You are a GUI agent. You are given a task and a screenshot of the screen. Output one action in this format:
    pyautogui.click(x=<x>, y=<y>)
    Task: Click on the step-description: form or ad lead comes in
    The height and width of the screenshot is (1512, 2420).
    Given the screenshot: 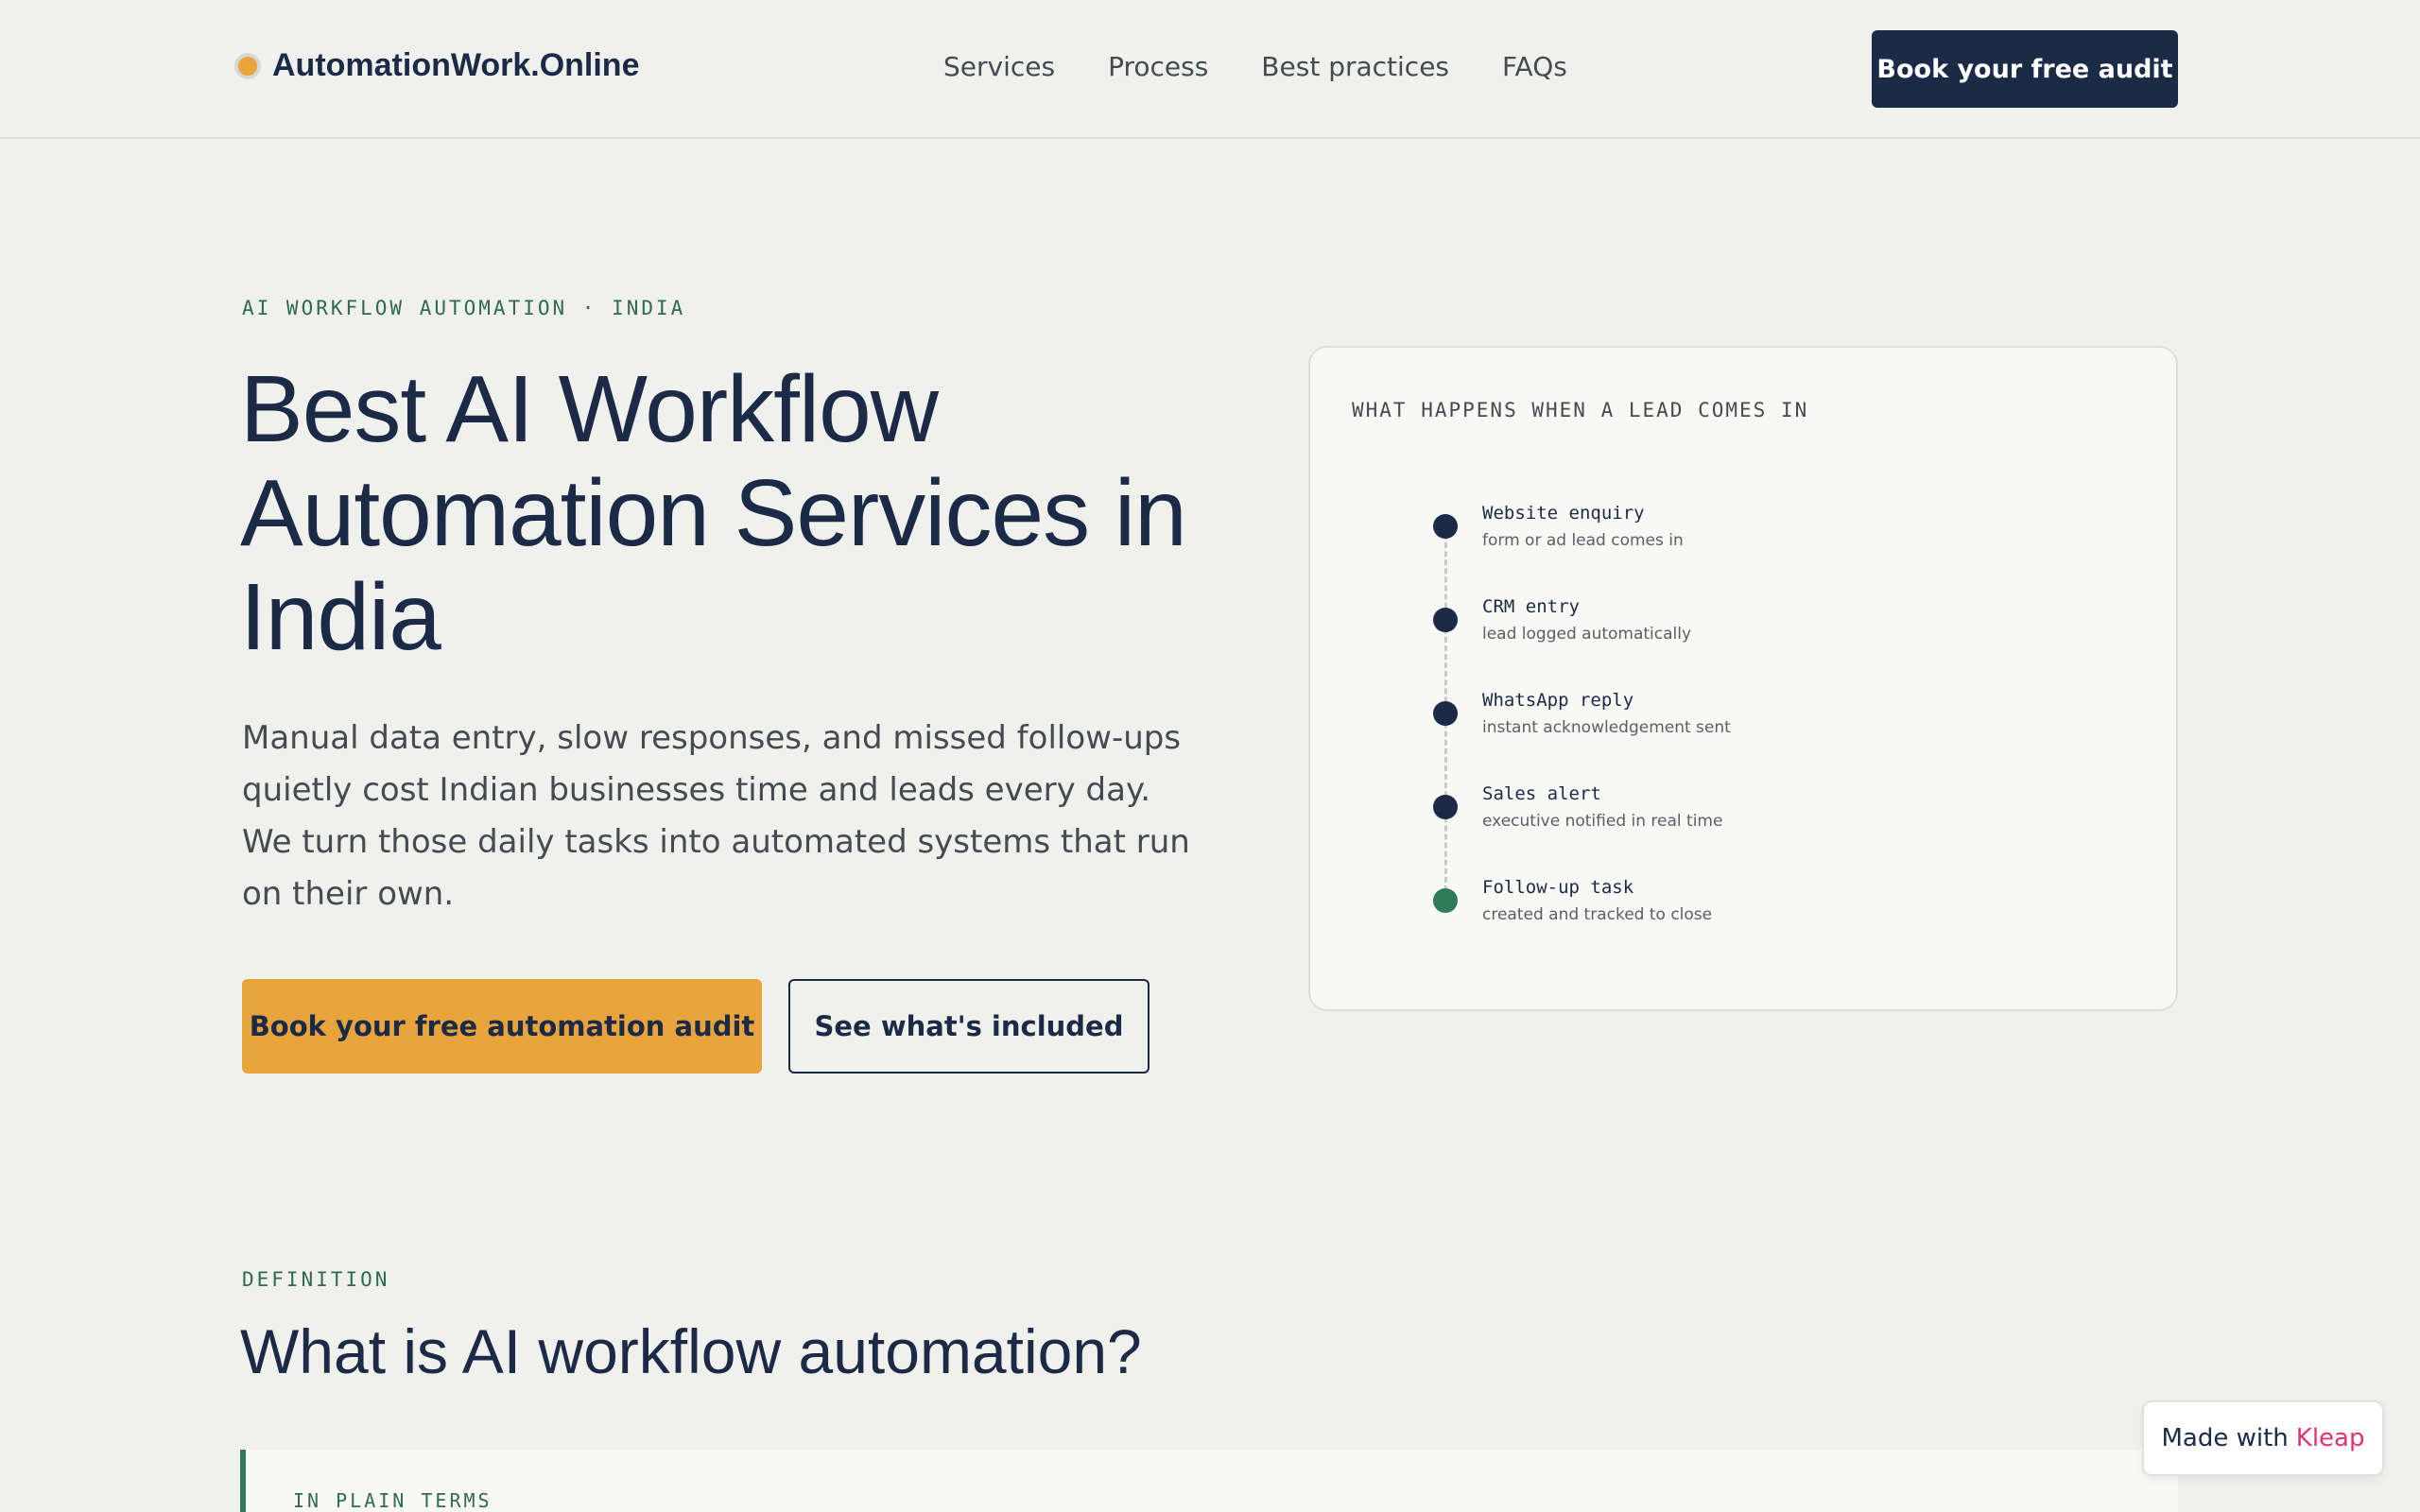 What is the action you would take?
    pyautogui.click(x=1583, y=540)
    